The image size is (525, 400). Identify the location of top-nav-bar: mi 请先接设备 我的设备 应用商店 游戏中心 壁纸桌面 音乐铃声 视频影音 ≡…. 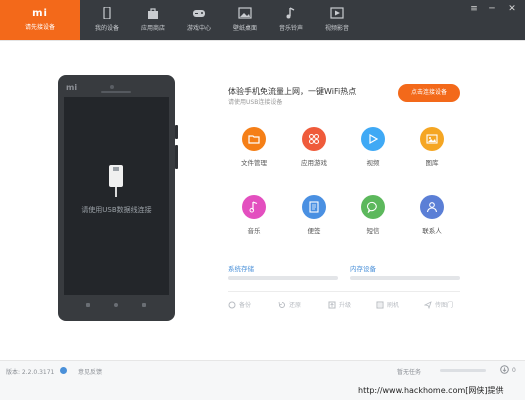
(262, 20).